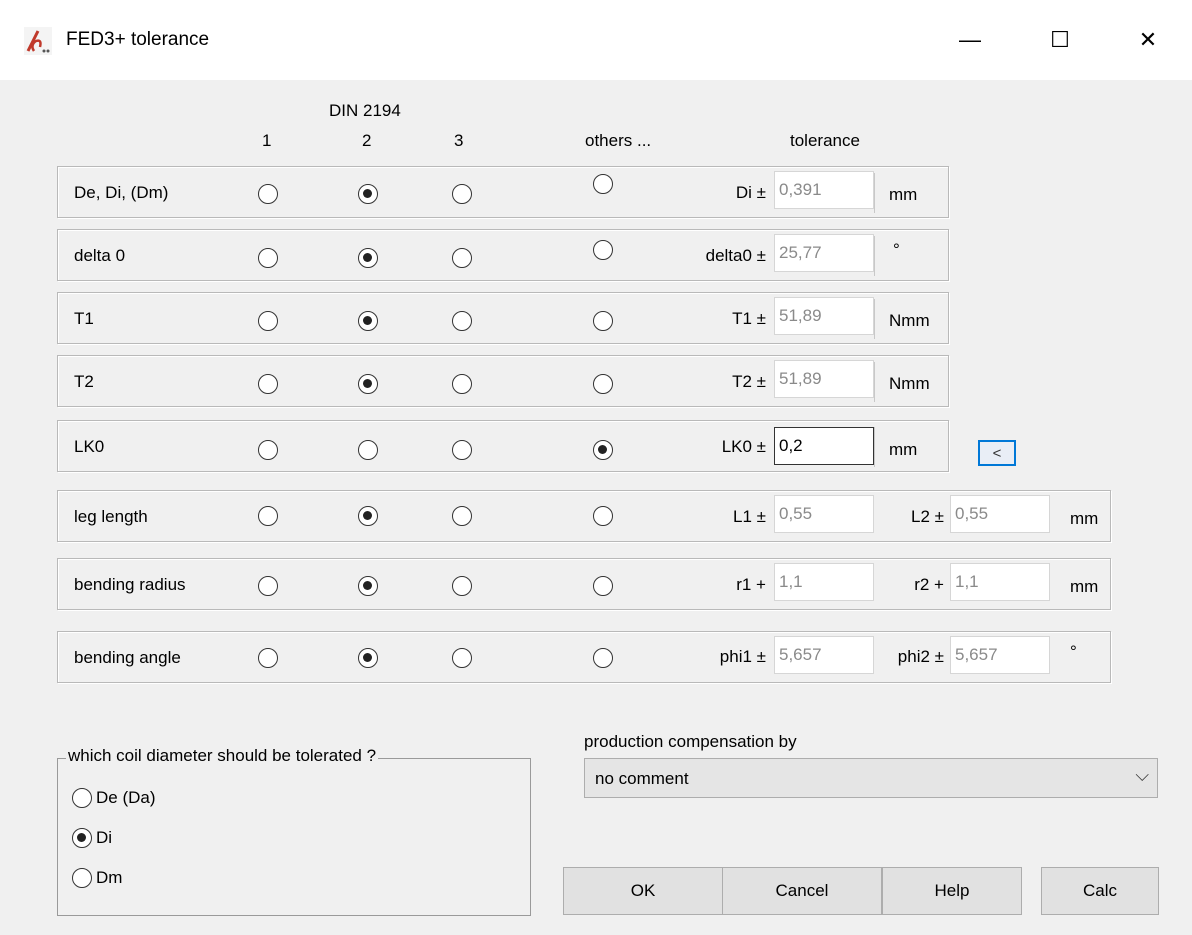  Describe the element at coordinates (952, 891) in the screenshot. I see `help-button: Help` at that location.